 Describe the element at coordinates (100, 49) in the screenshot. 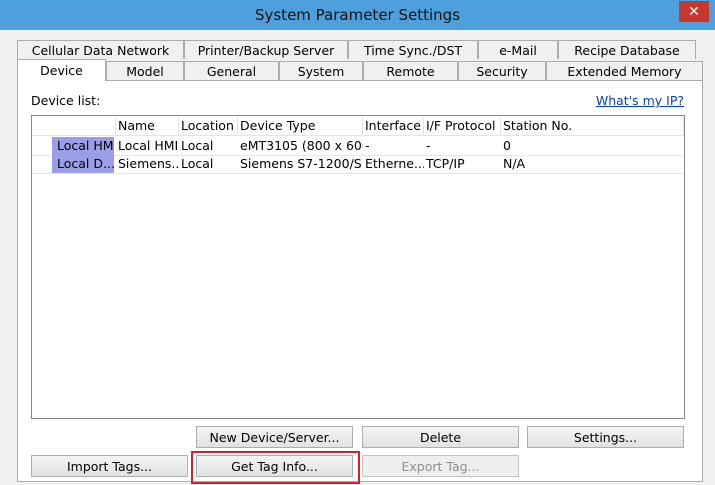

I see `tab-cellular-data-network: Cellular Data Network` at that location.